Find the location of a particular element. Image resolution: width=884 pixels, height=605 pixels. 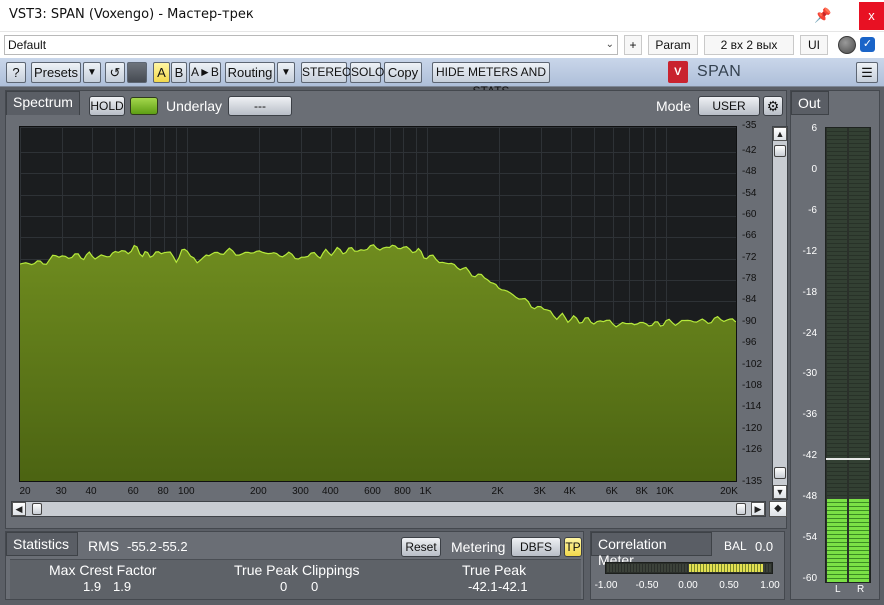

hold-indicator is located at coordinates (144, 106).